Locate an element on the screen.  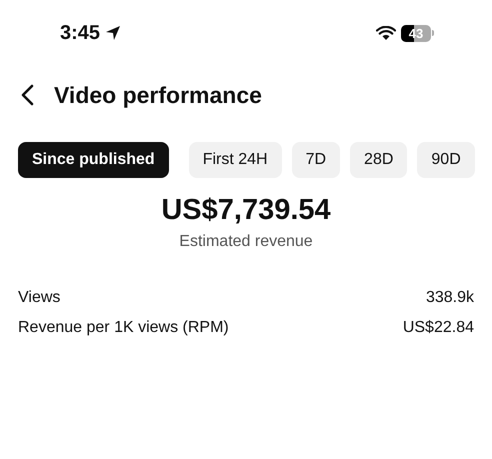
location-arrow-icon is located at coordinates (113, 33).